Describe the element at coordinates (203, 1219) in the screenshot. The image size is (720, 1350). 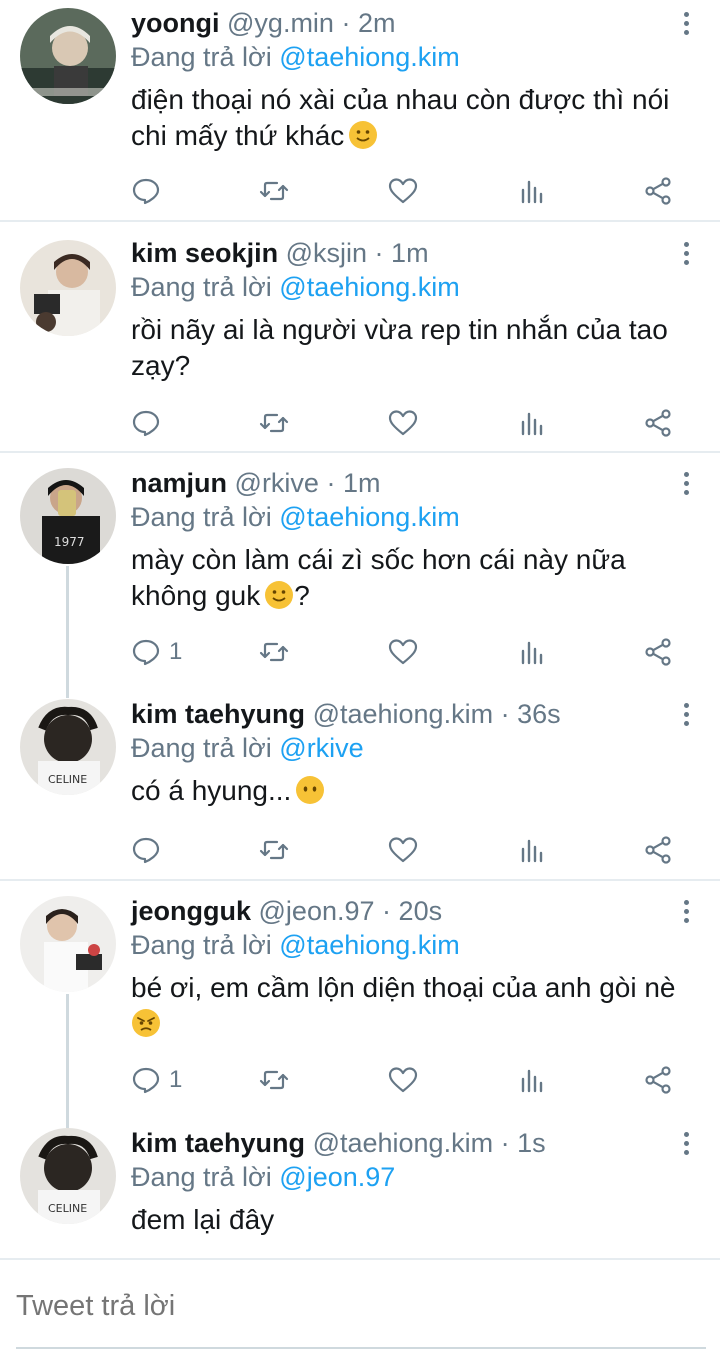
I see `tweet-text-content: đem lại đây` at that location.